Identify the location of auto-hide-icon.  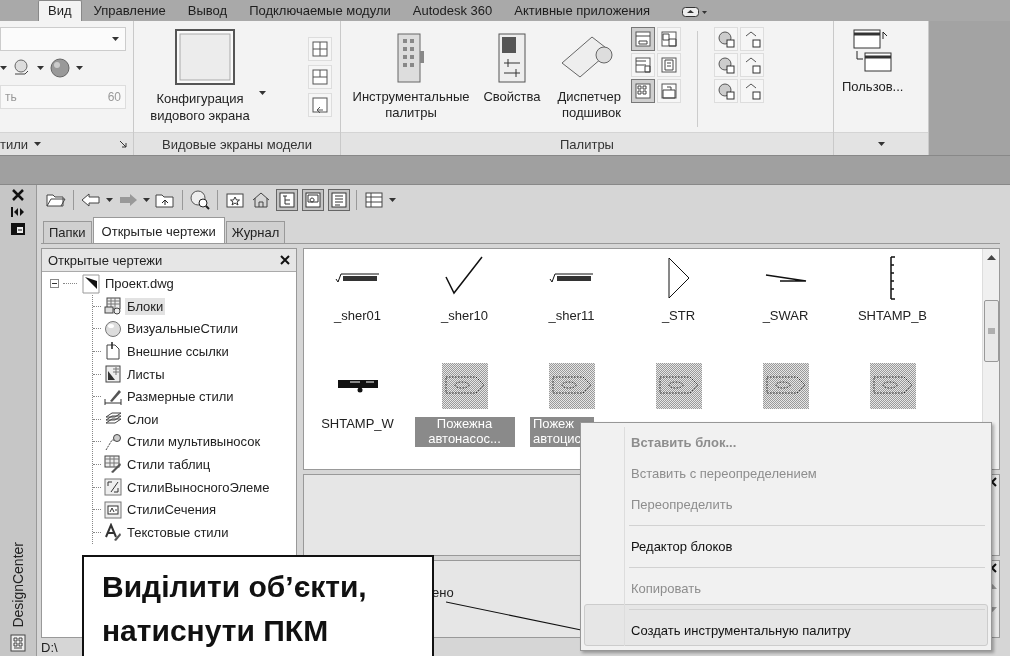
(18, 212).